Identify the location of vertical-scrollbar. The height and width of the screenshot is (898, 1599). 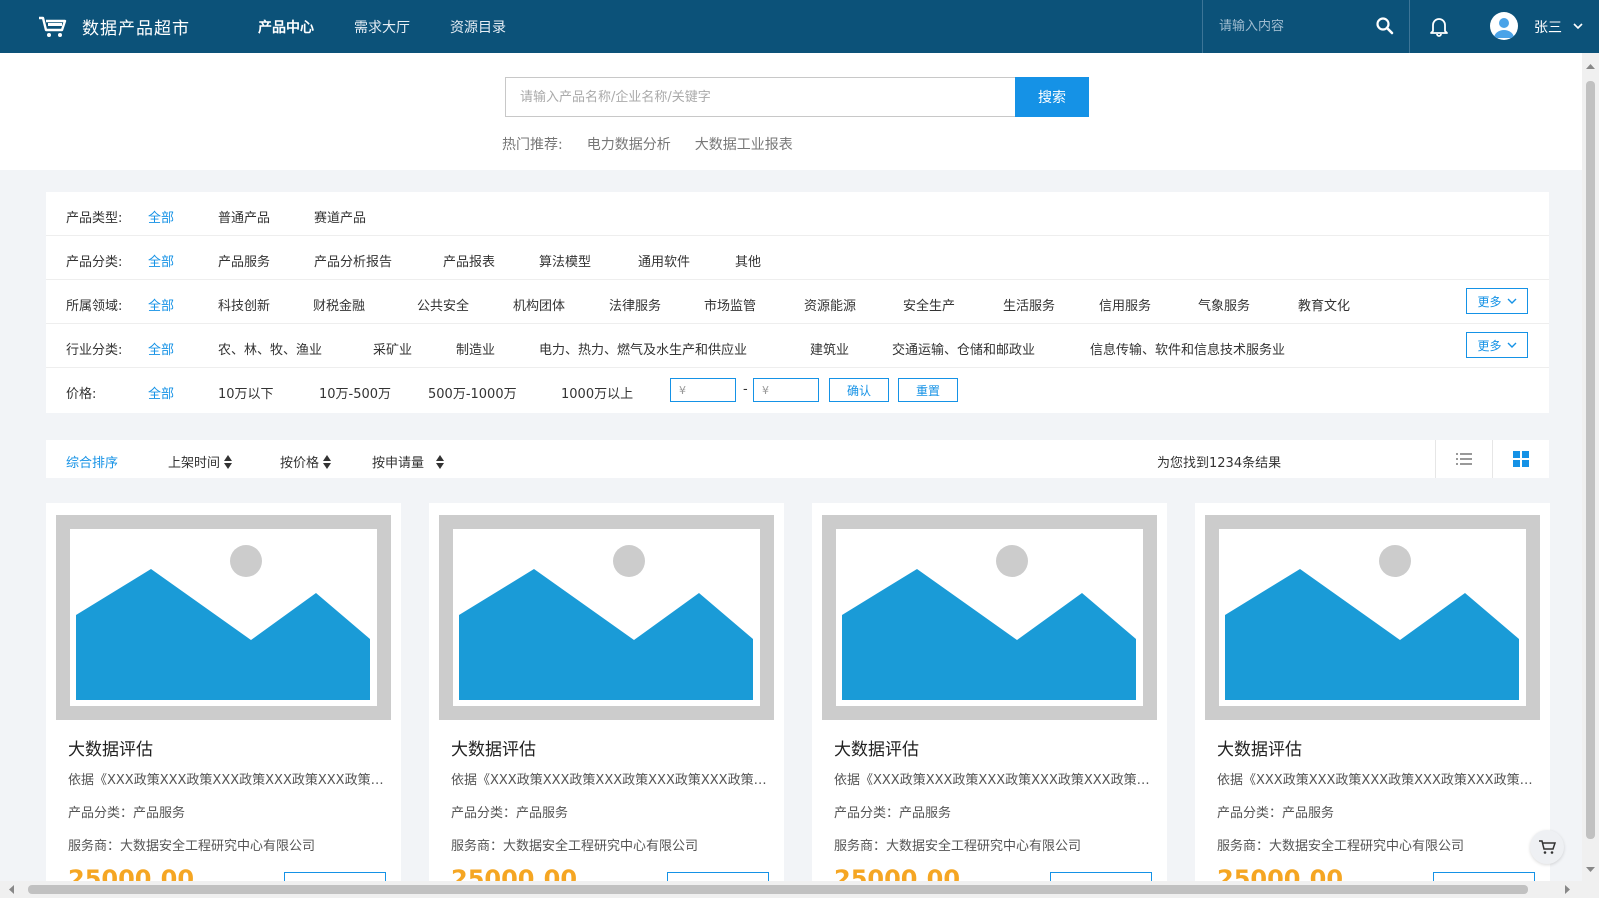
(1590, 467).